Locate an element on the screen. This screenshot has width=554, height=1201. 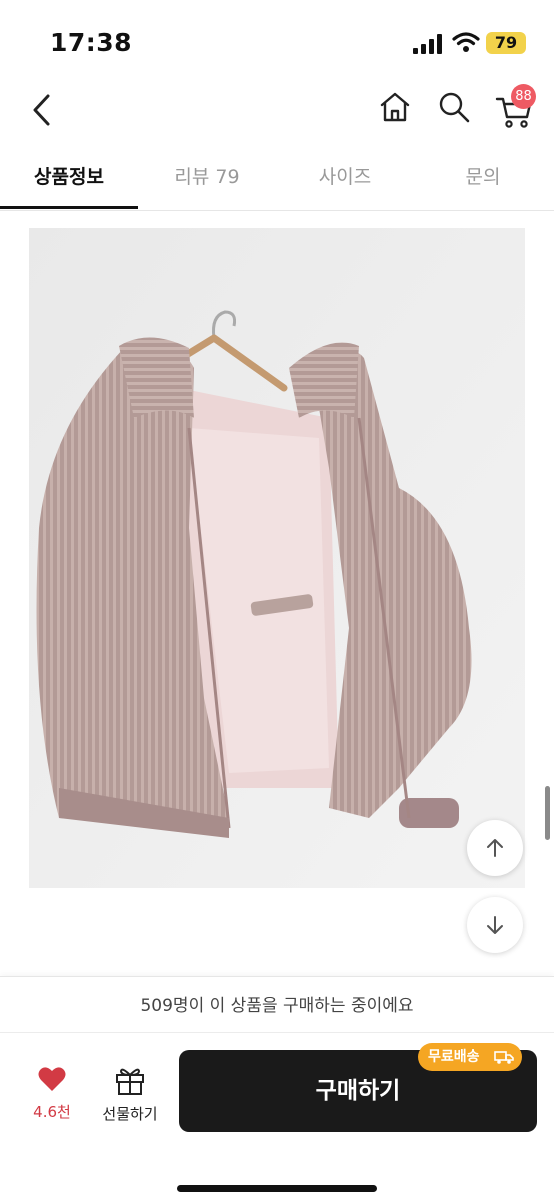
heart-icon is located at coordinates (52, 1079).